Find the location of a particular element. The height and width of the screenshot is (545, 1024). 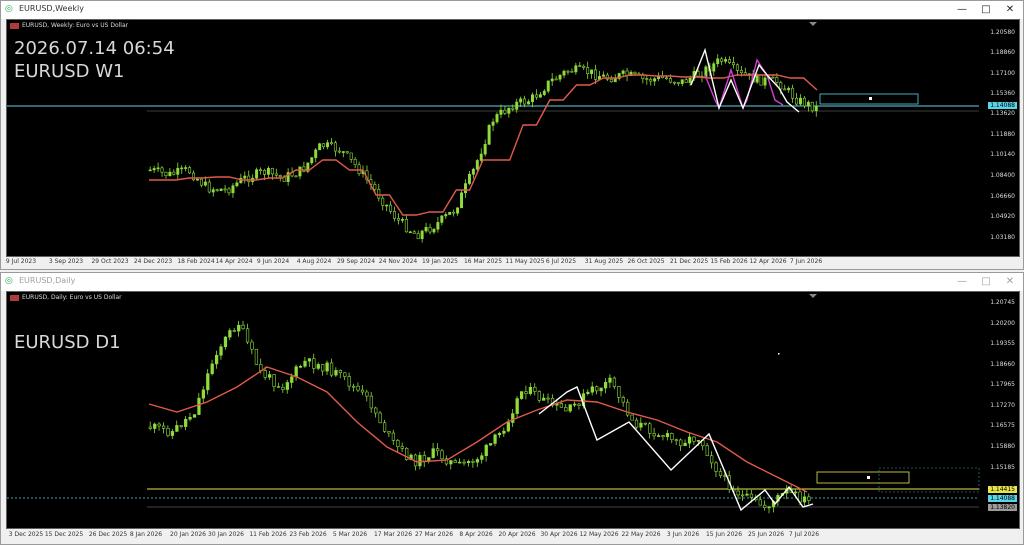

price-tick: 1.18860 is located at coordinates (1002, 52).